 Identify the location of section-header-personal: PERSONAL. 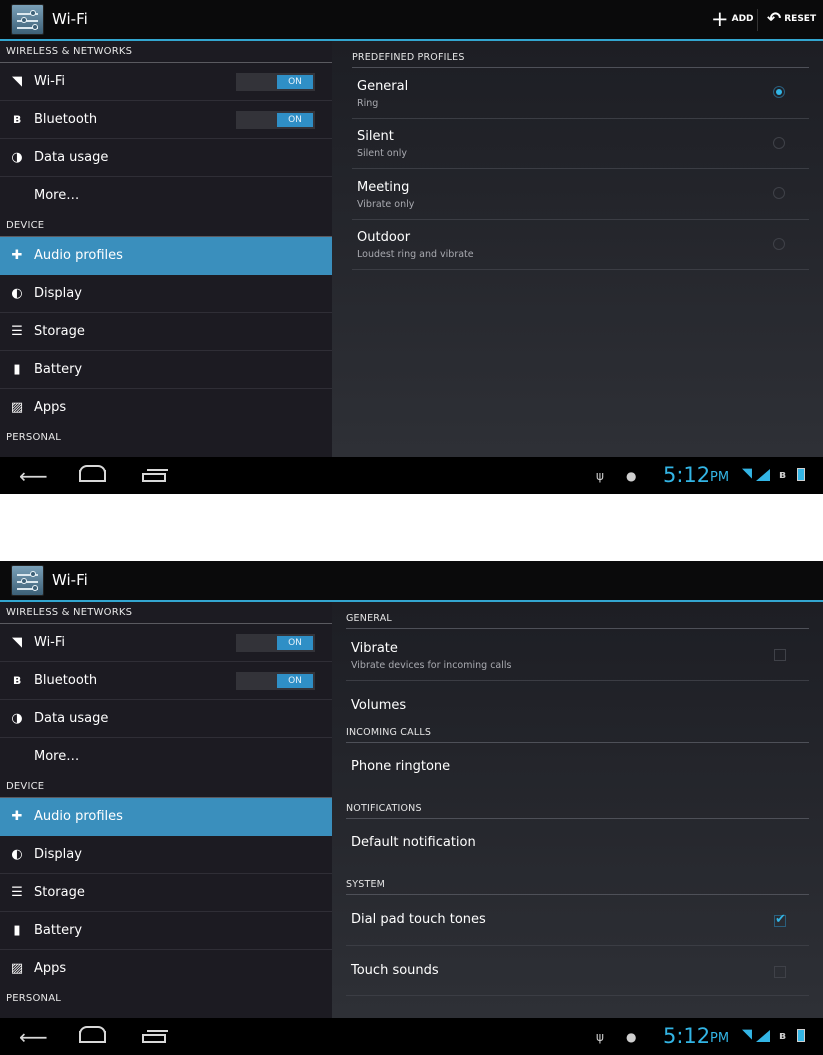
(34, 437).